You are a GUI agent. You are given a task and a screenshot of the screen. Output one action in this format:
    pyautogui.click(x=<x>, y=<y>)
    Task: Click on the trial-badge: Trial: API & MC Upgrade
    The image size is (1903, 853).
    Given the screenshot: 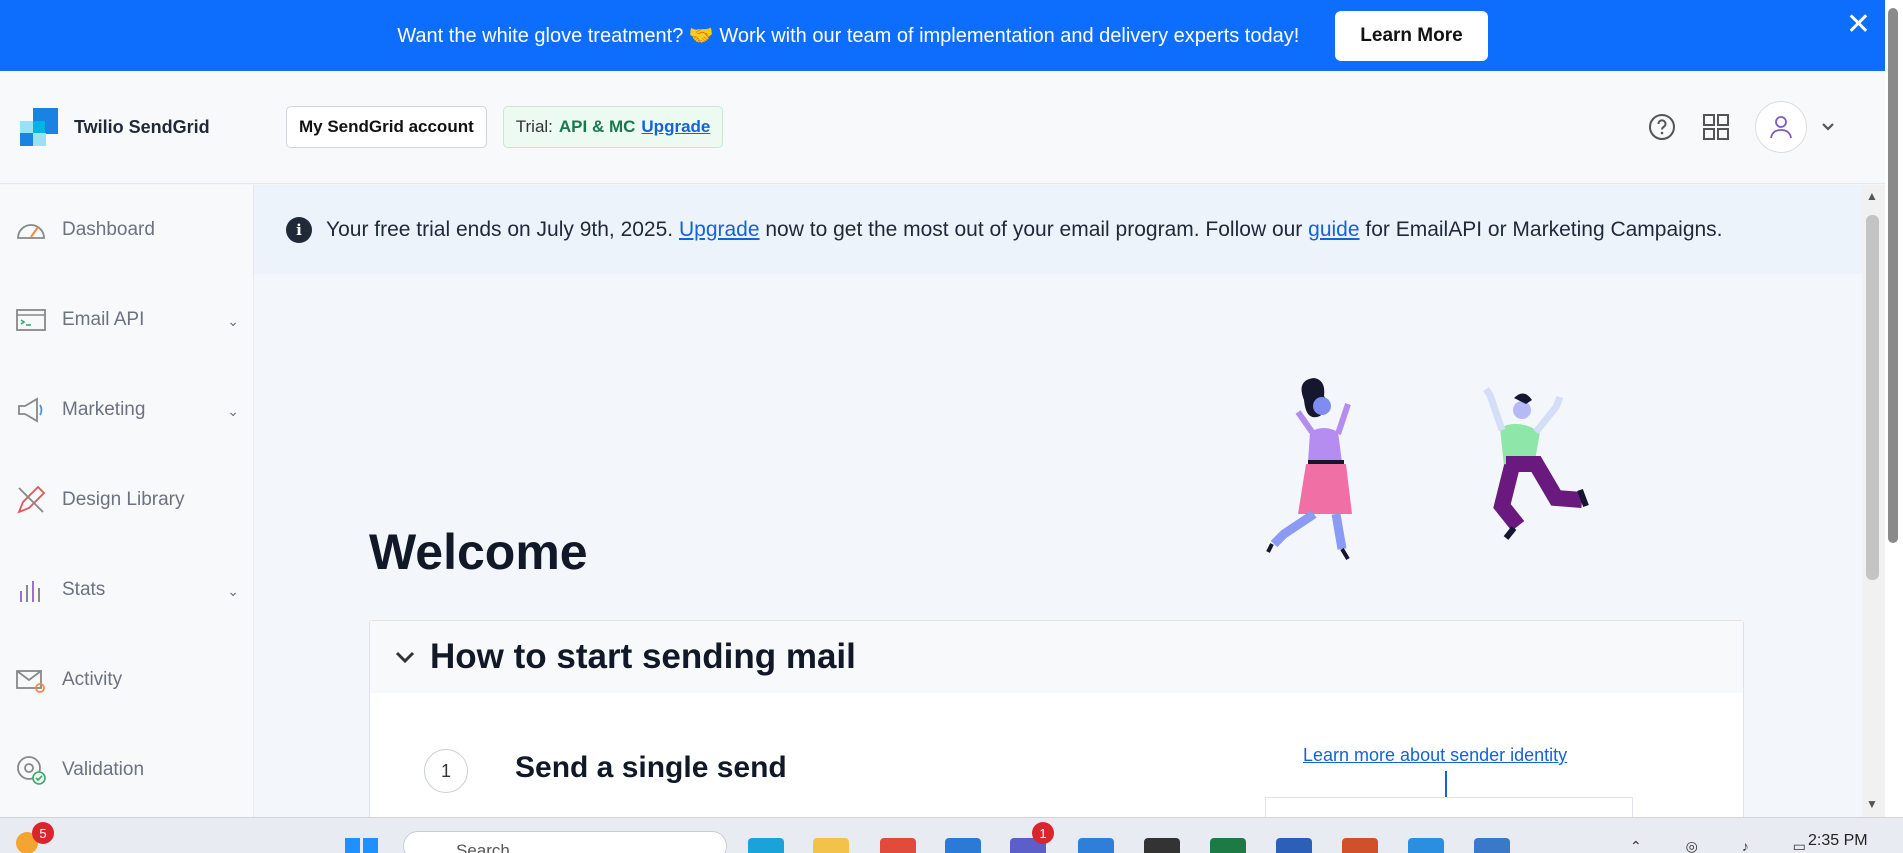 What is the action you would take?
    pyautogui.click(x=613, y=127)
    